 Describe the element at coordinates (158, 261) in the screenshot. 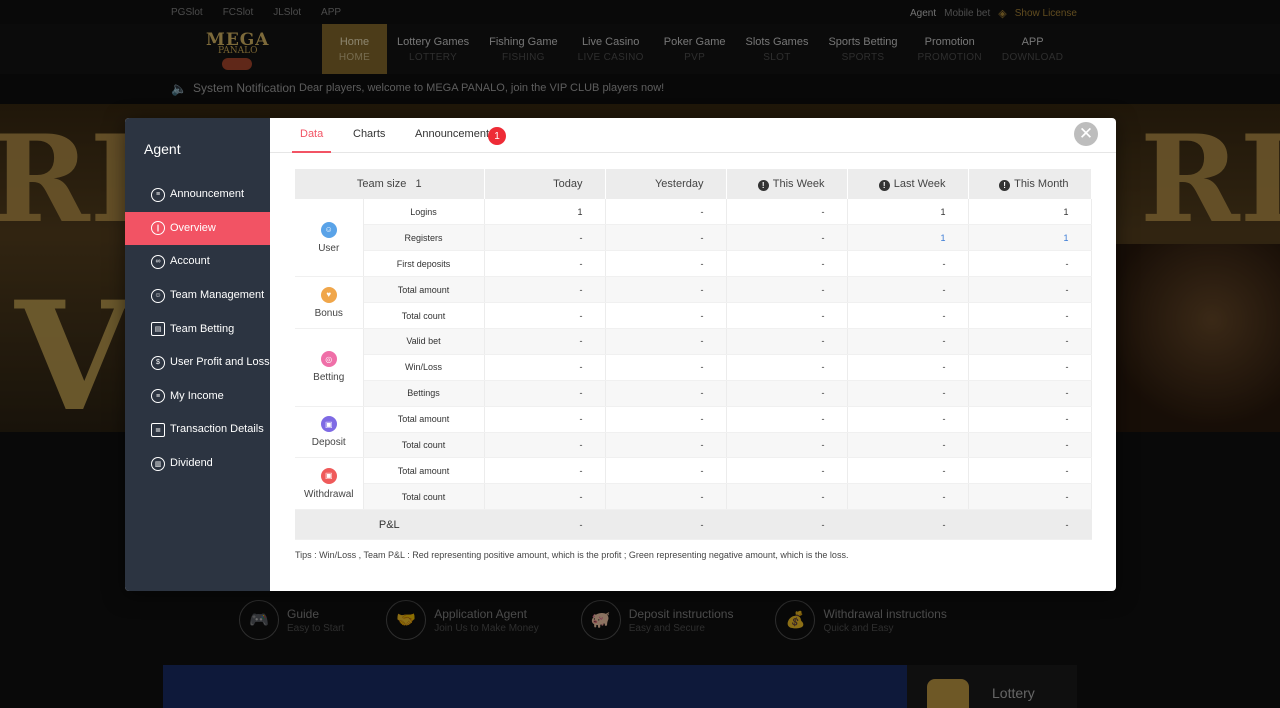

I see `link-icon: ∞` at that location.